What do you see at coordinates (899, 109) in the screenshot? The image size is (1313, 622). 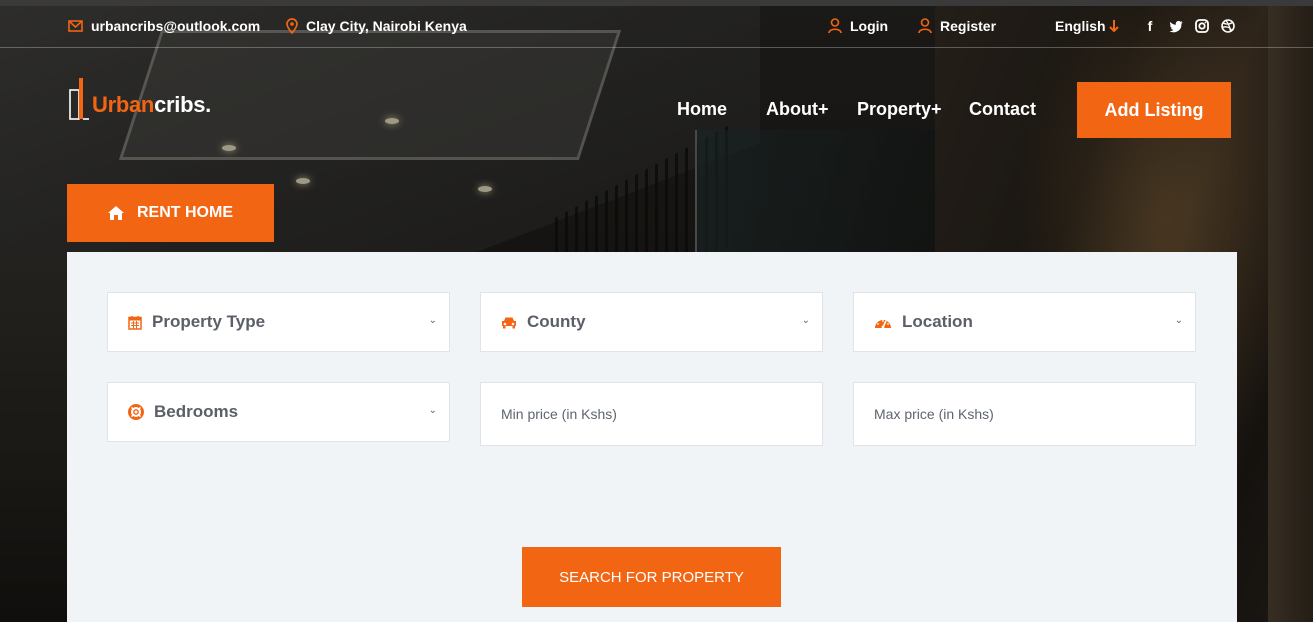 I see `nav-property: Property+` at bounding box center [899, 109].